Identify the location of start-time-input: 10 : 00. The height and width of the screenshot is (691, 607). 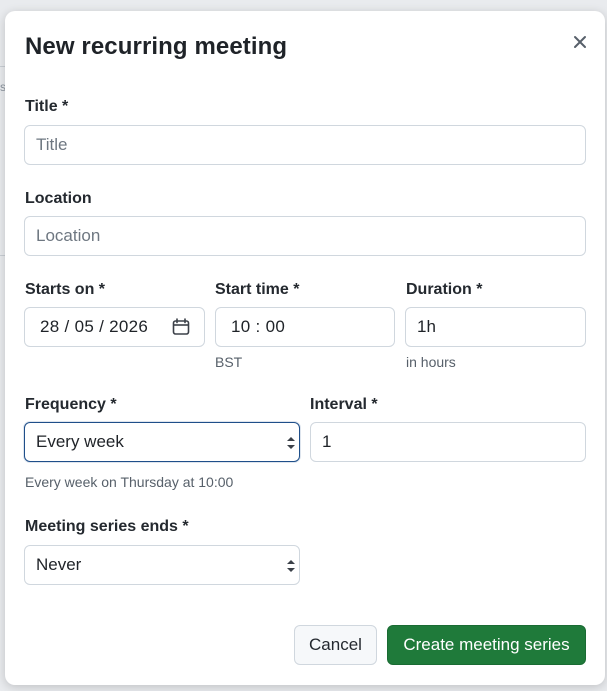
(305, 327).